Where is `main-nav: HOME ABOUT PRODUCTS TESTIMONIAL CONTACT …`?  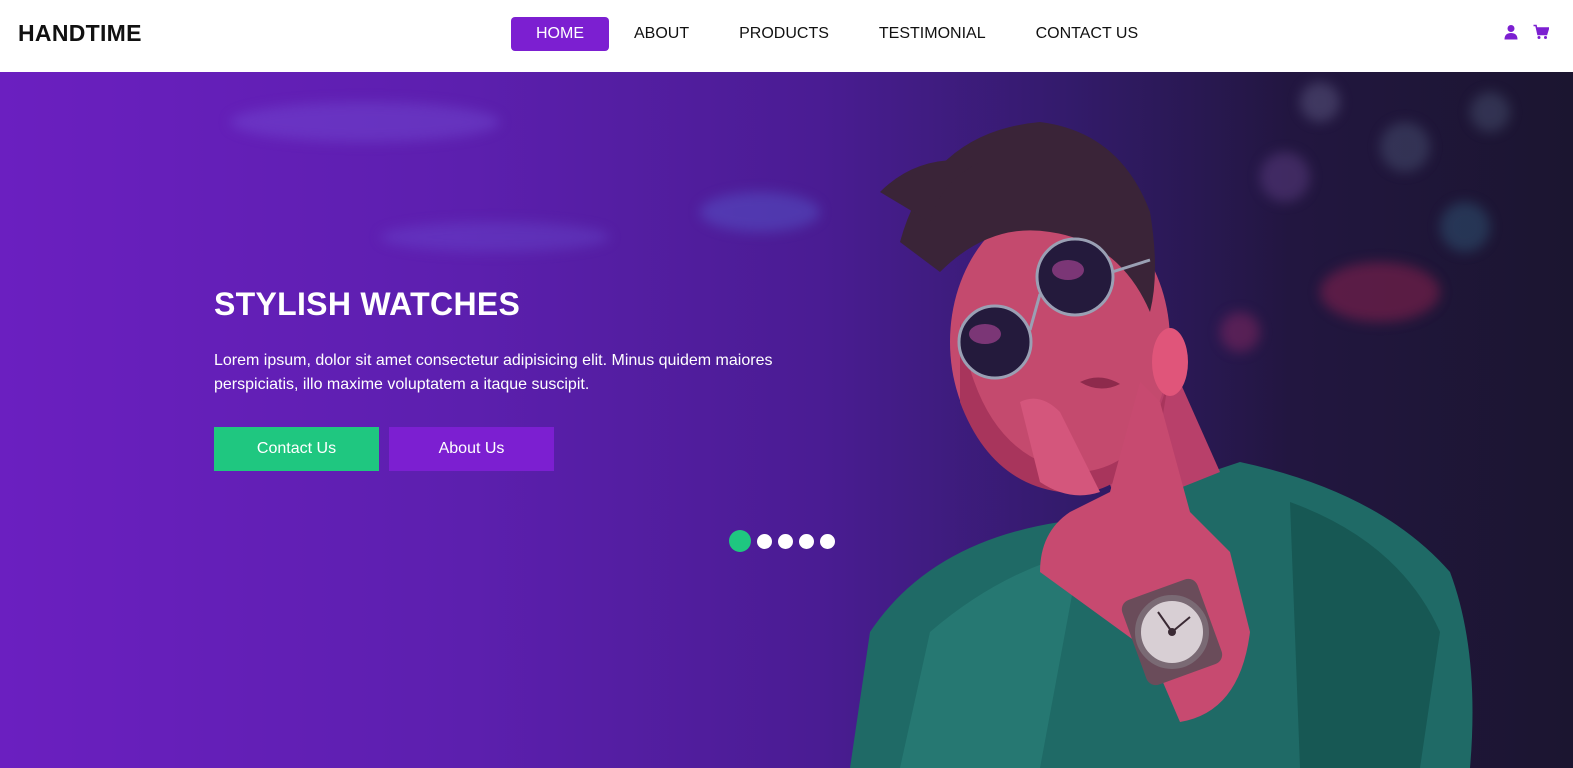
main-nav: HOME ABOUT PRODUCTS TESTIMONIAL CONTACT … is located at coordinates (837, 34).